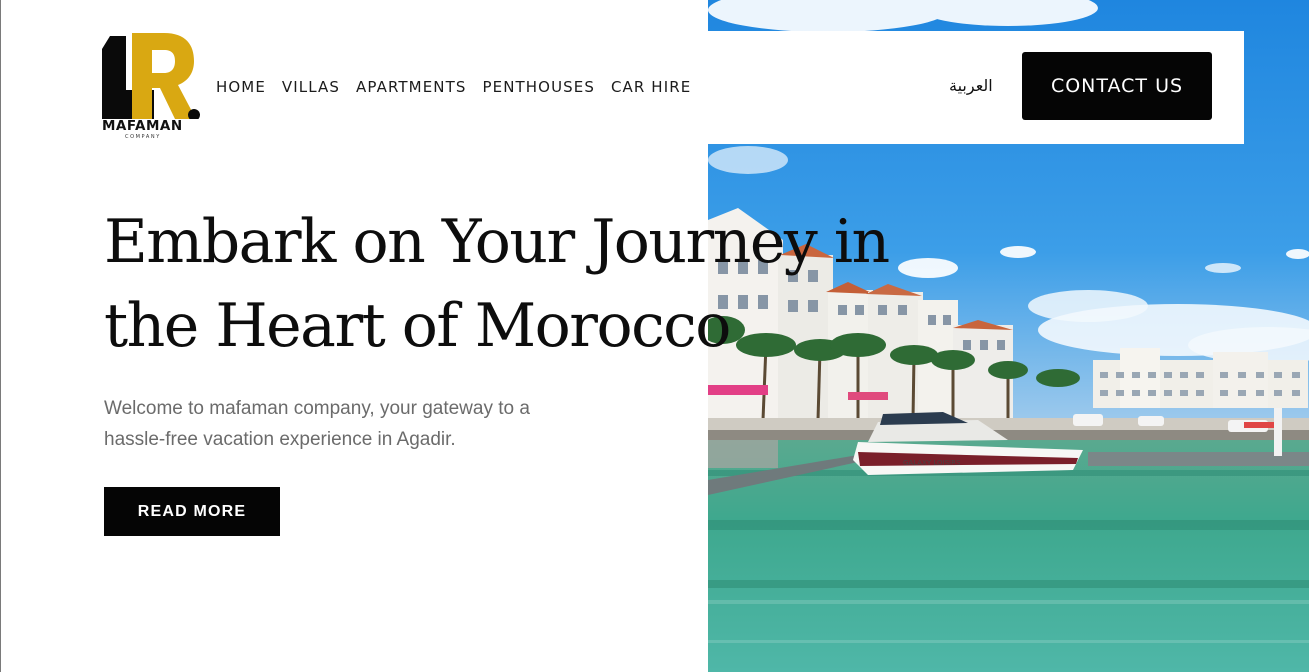 The height and width of the screenshot is (672, 1309). I want to click on nav-penthouses: PENTHOUSES, so click(538, 87).